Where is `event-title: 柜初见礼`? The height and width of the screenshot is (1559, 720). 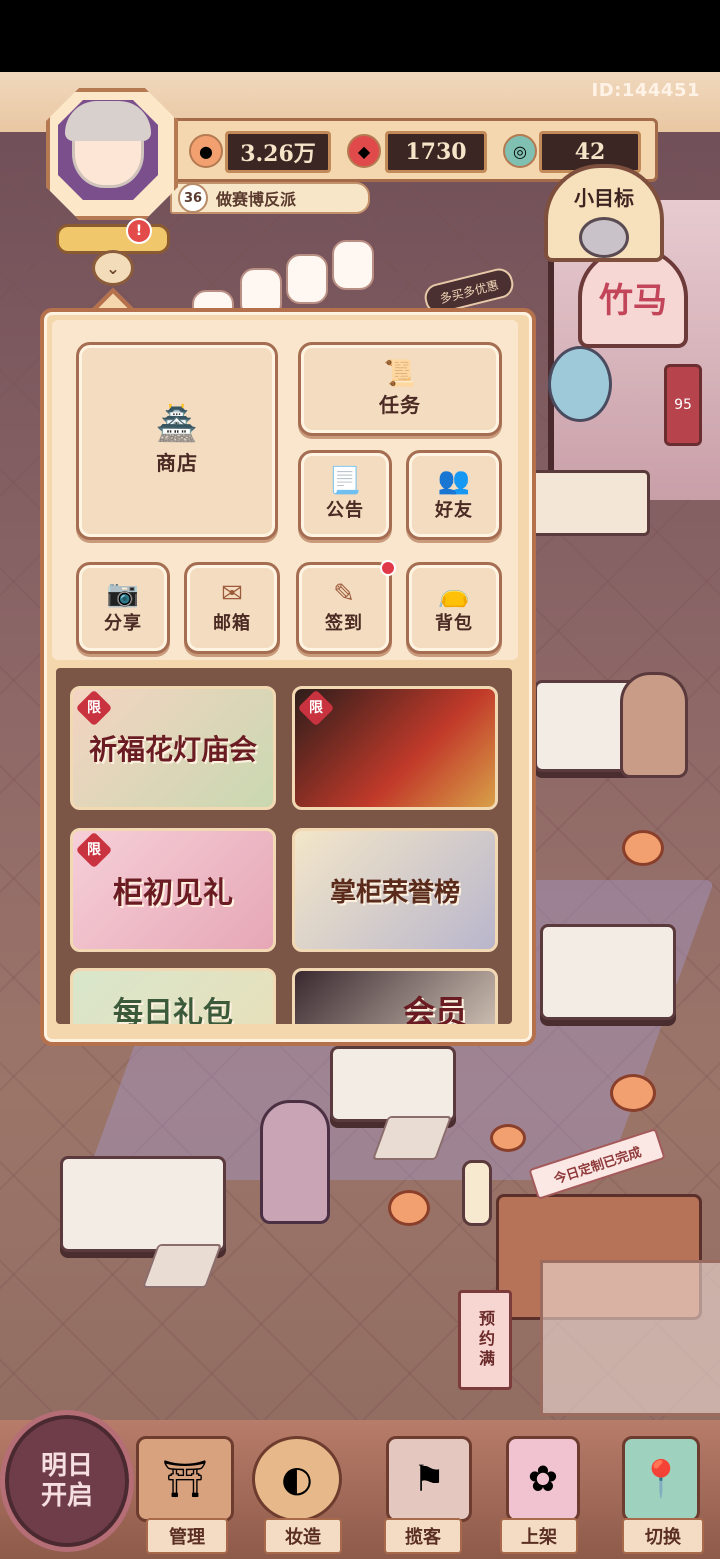
event-title: 柜初见礼 is located at coordinates (173, 893).